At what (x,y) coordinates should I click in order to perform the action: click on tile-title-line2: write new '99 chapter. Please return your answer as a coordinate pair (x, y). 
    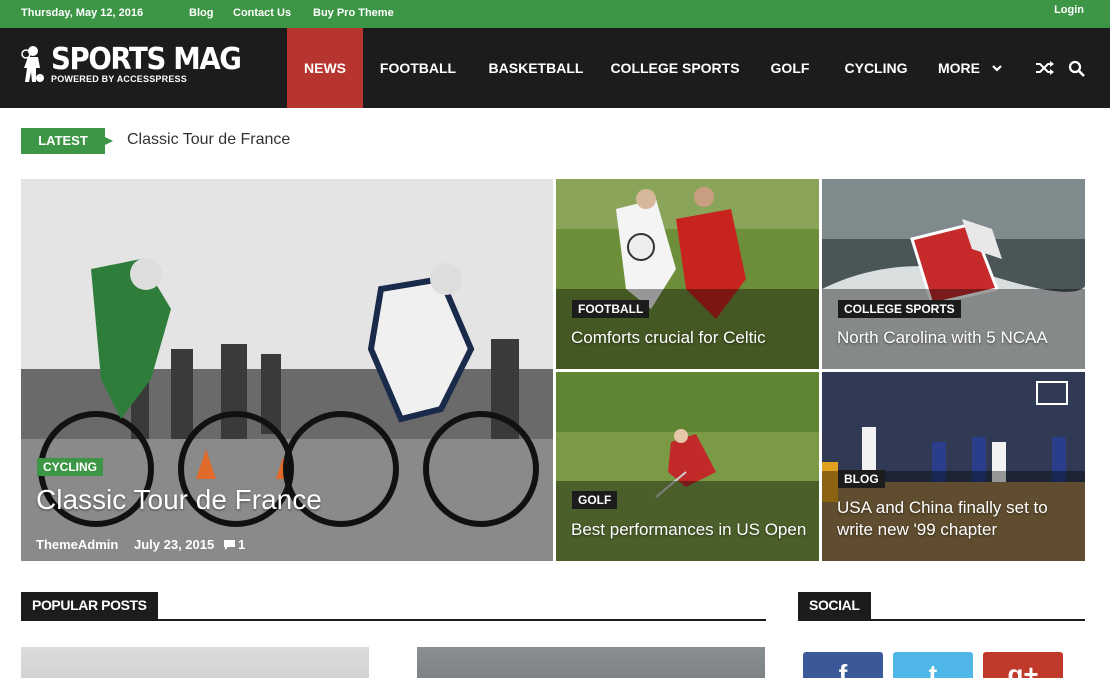
    Looking at the image, I should click on (917, 530).